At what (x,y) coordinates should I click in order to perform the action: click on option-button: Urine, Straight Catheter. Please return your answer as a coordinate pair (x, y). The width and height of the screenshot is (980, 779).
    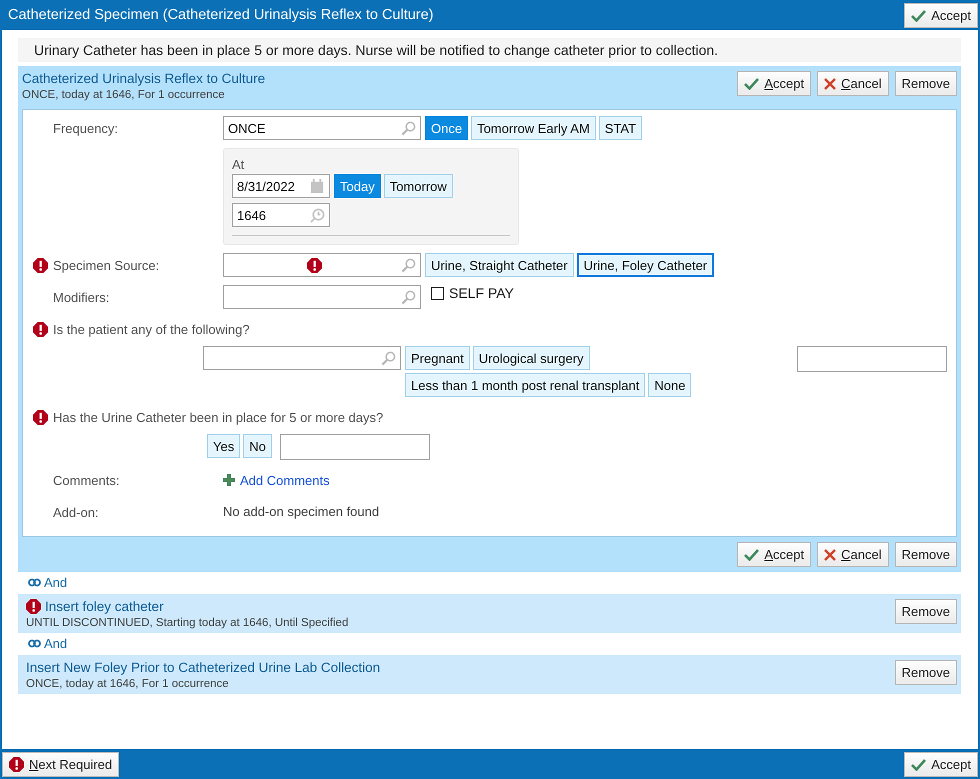
    Looking at the image, I should click on (499, 265).